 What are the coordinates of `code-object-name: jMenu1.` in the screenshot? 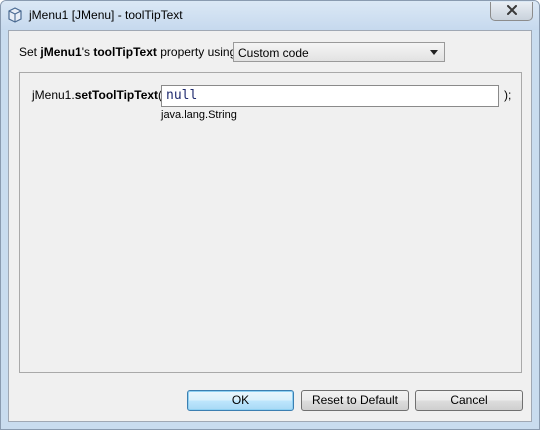 It's located at (53, 95).